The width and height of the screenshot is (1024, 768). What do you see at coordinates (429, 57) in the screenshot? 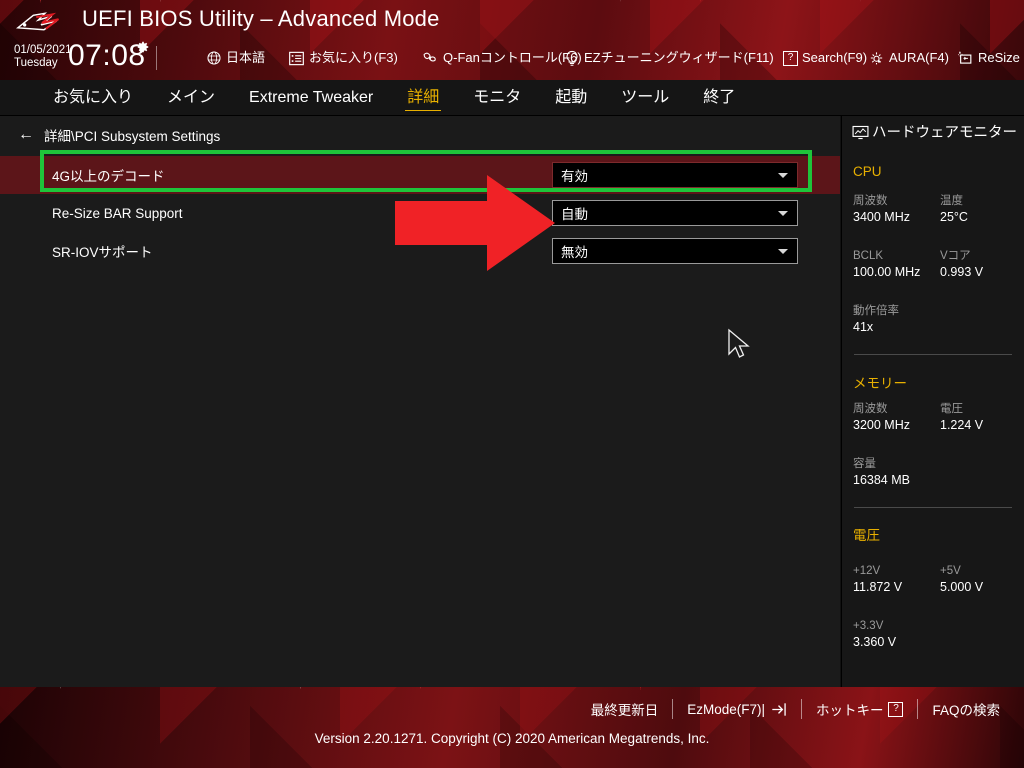
I see `fan-icon` at bounding box center [429, 57].